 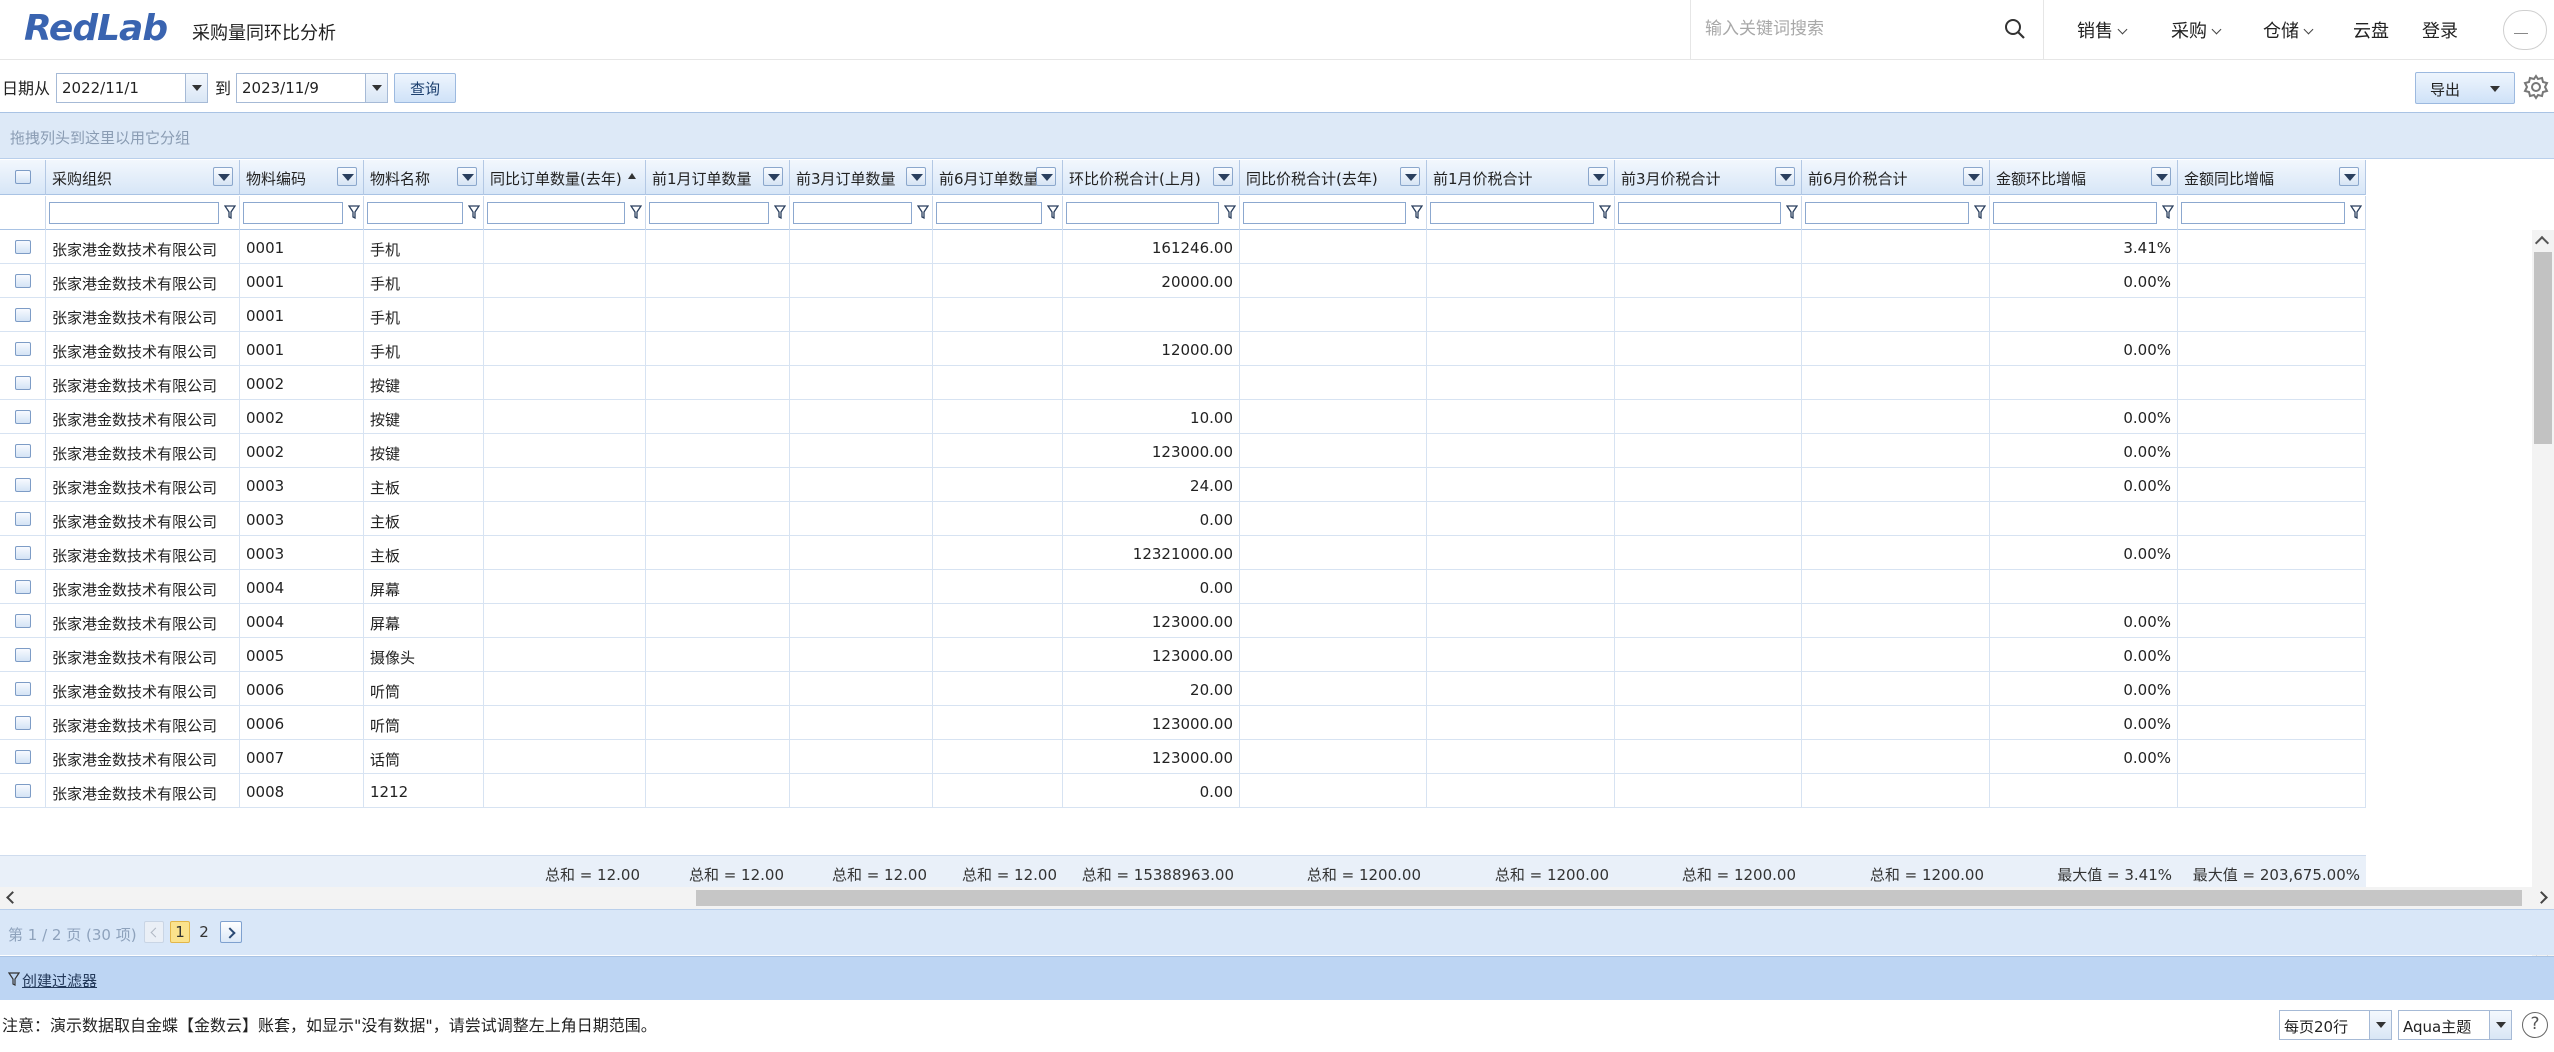 I want to click on search-icon, so click(x=2015, y=29).